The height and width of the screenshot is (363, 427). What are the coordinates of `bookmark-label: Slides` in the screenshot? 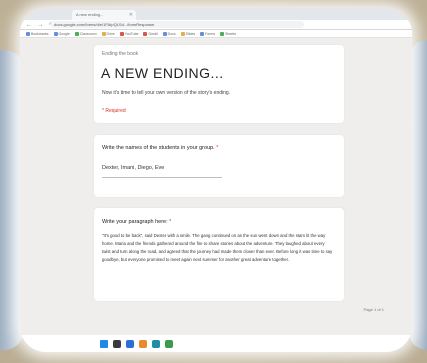 It's located at (190, 33).